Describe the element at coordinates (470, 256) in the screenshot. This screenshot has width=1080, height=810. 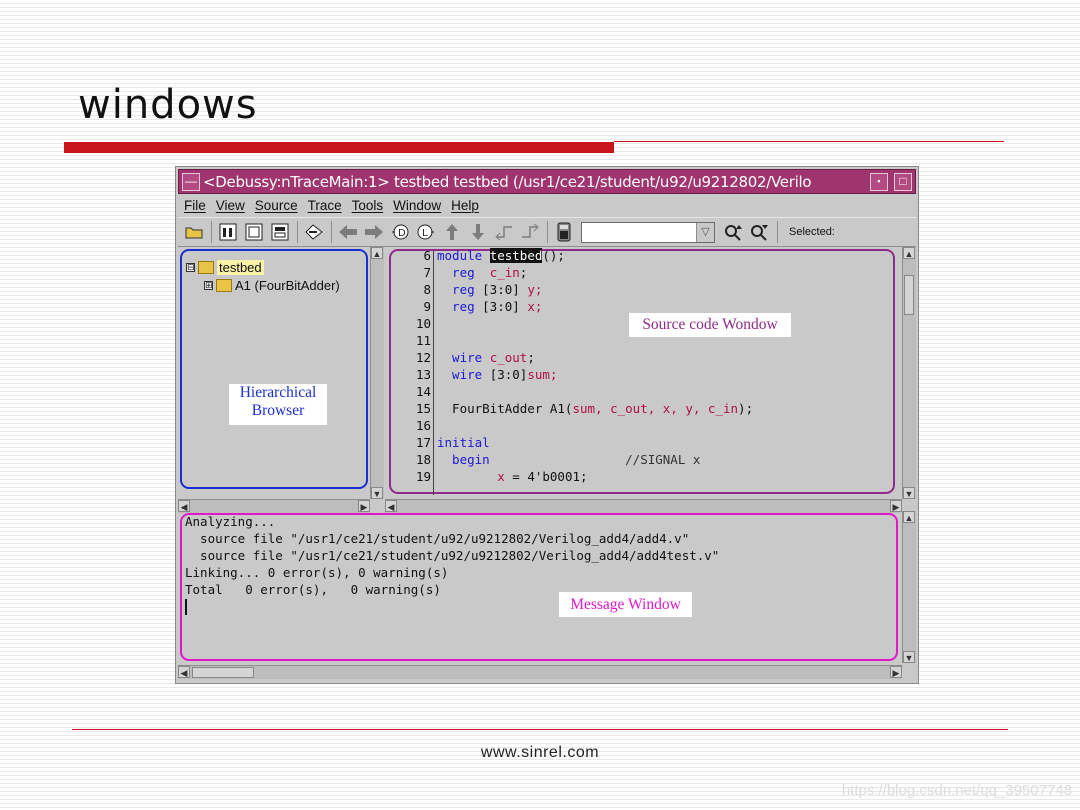
I see `code-line: 6 module testbed();` at that location.